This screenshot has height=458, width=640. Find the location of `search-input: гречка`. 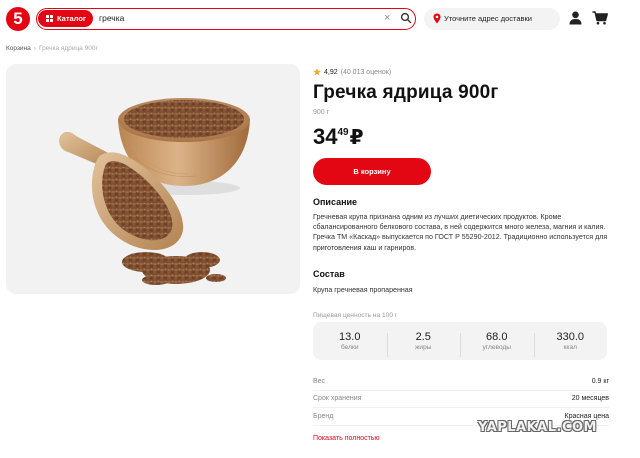

search-input: гречка is located at coordinates (111, 18).